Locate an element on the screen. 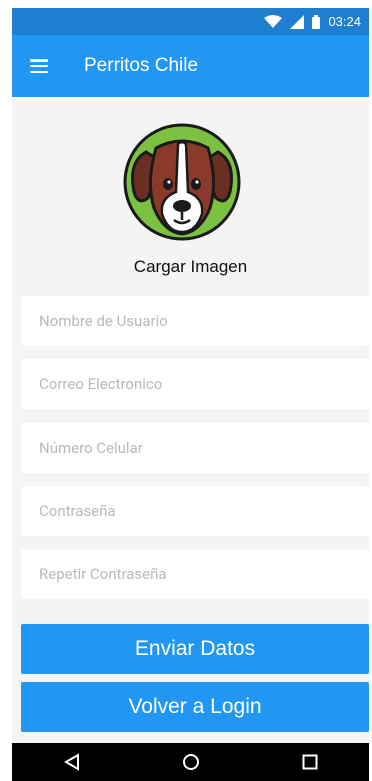  app-bar: Perritos Chile is located at coordinates (190, 66).